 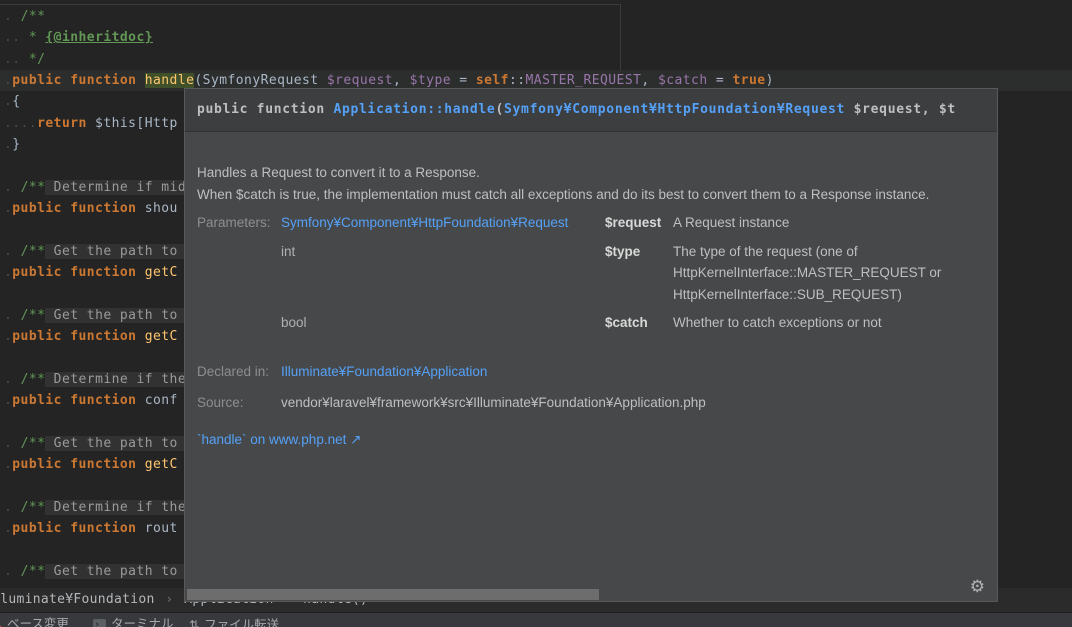 I want to click on code-token: true, so click(x=749, y=81).